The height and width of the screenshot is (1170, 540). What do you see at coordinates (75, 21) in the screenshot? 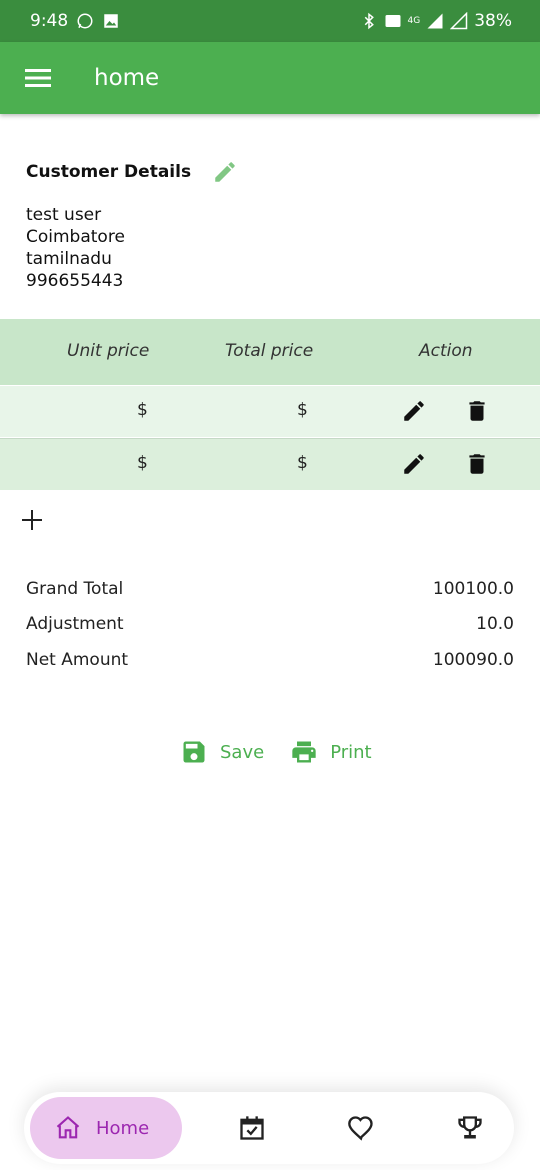
I see `status-left: 9:48` at bounding box center [75, 21].